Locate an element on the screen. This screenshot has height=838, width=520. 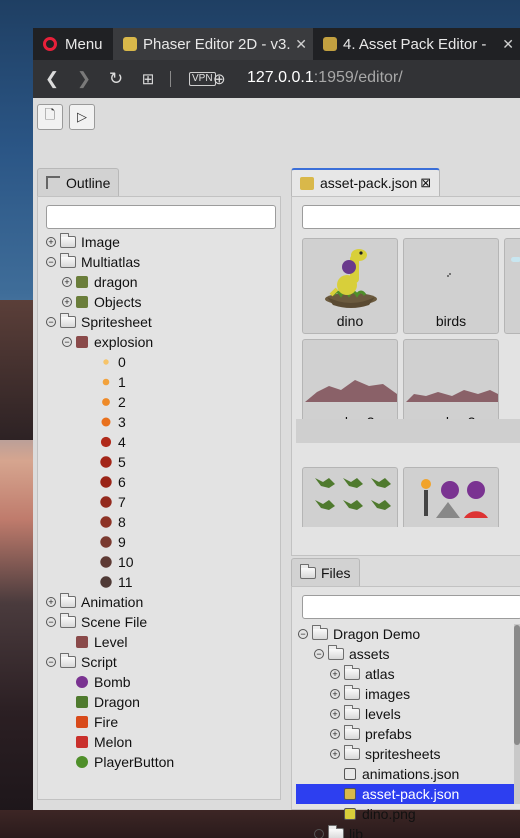
outline-item: PlayerButton is located at coordinates (160, 762).